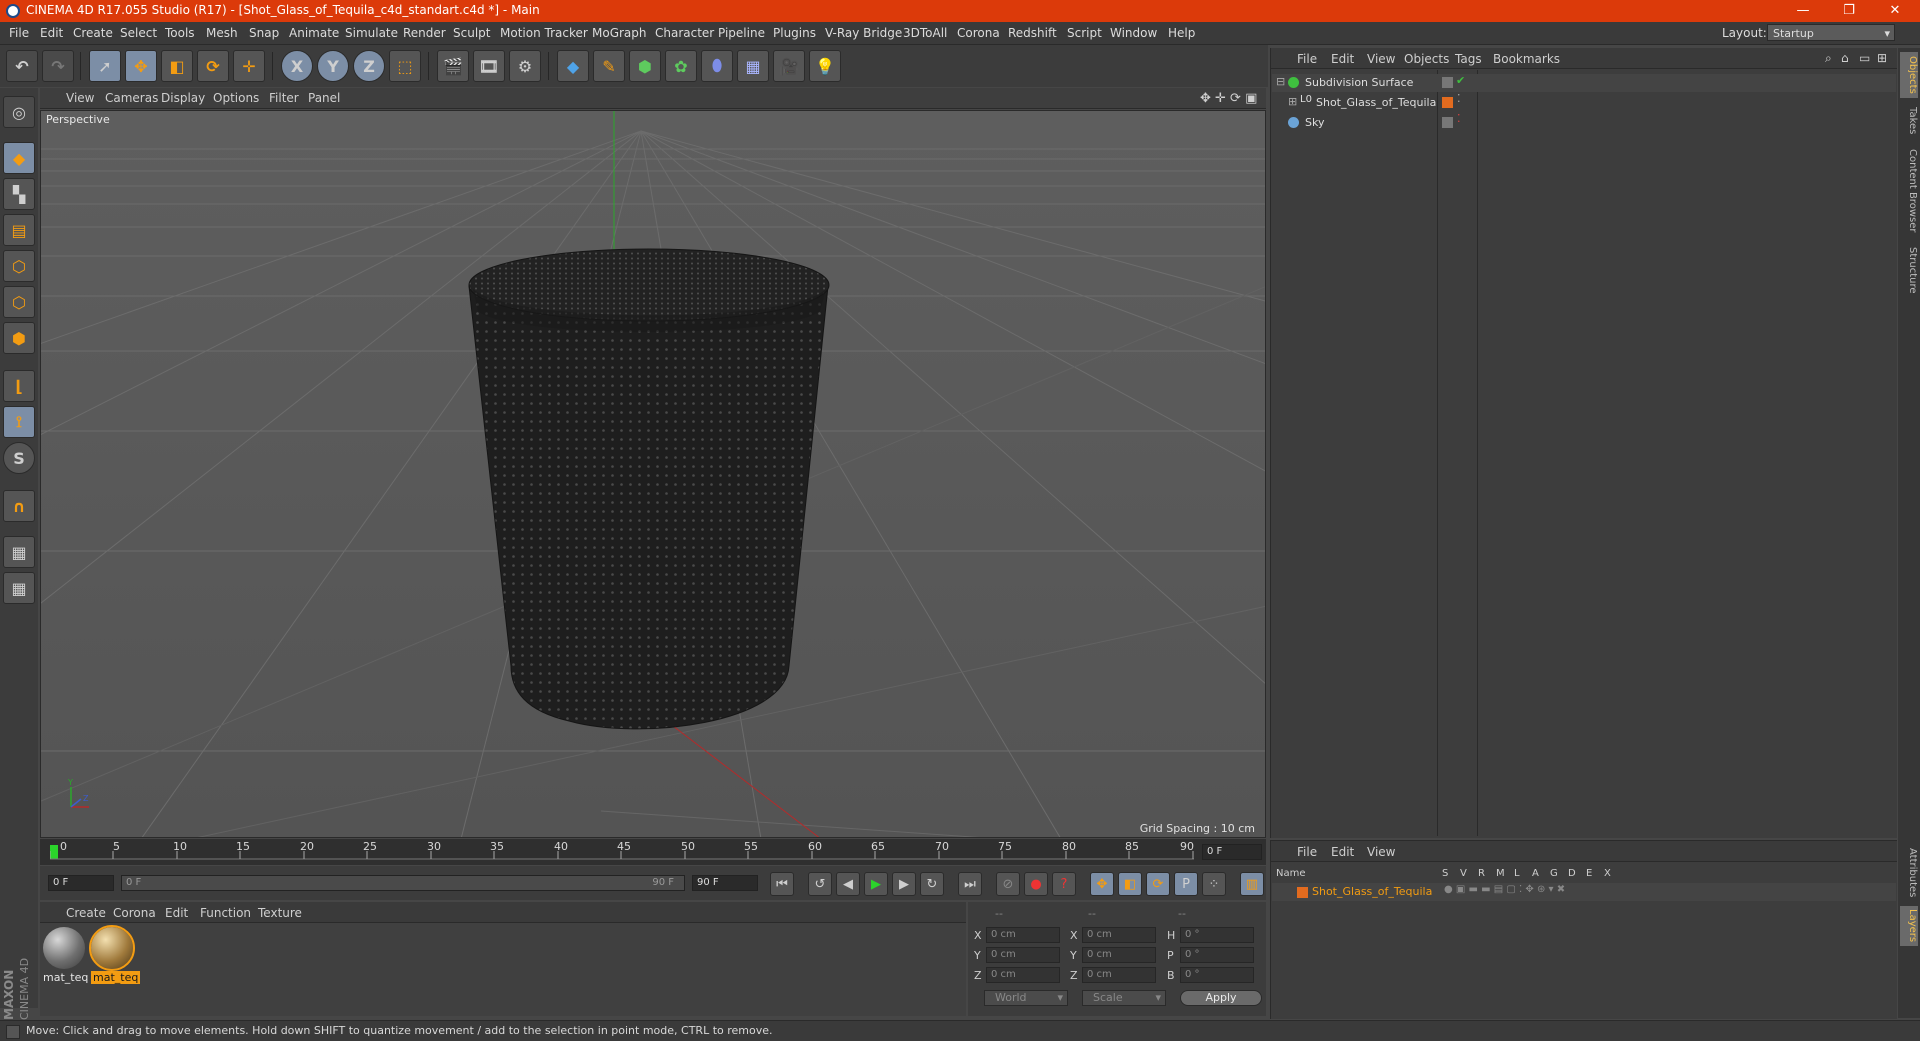  Describe the element at coordinates (297, 66) in the screenshot. I see `x-axis-lock-button: X` at that location.